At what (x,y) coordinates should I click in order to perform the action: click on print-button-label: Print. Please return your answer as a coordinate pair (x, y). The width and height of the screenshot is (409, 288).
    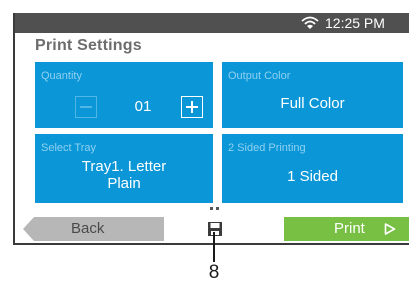
    Looking at the image, I should click on (349, 228).